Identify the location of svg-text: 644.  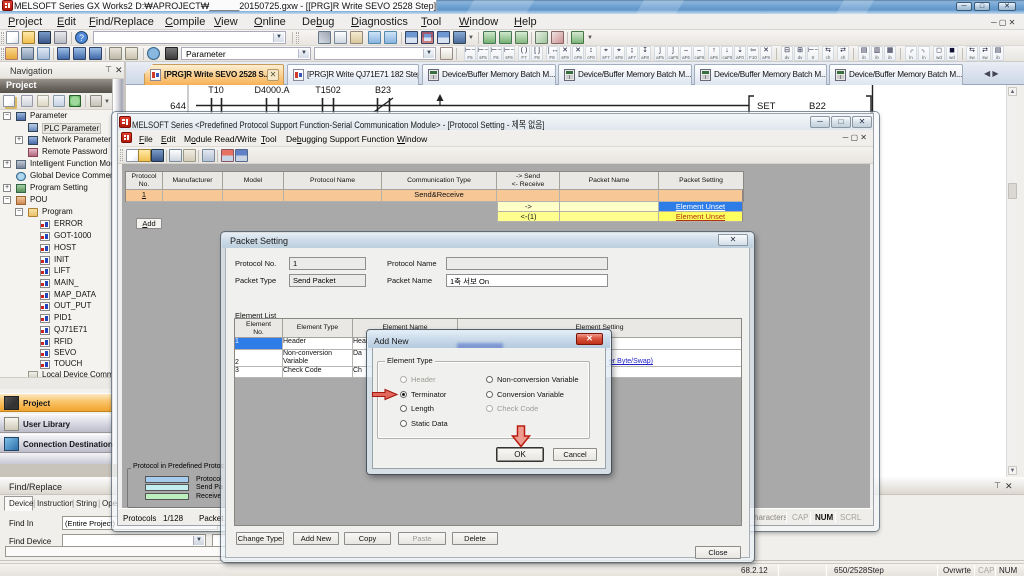
(178, 106).